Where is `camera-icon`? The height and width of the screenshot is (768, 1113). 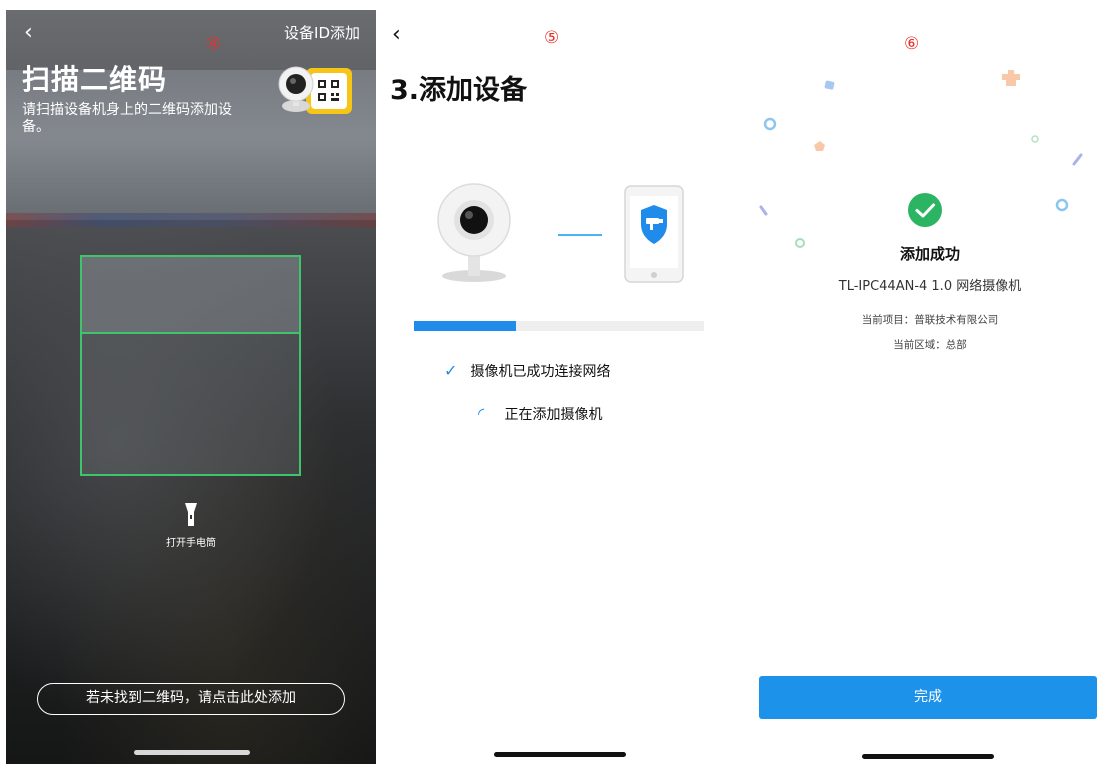
camera-icon is located at coordinates (474, 232).